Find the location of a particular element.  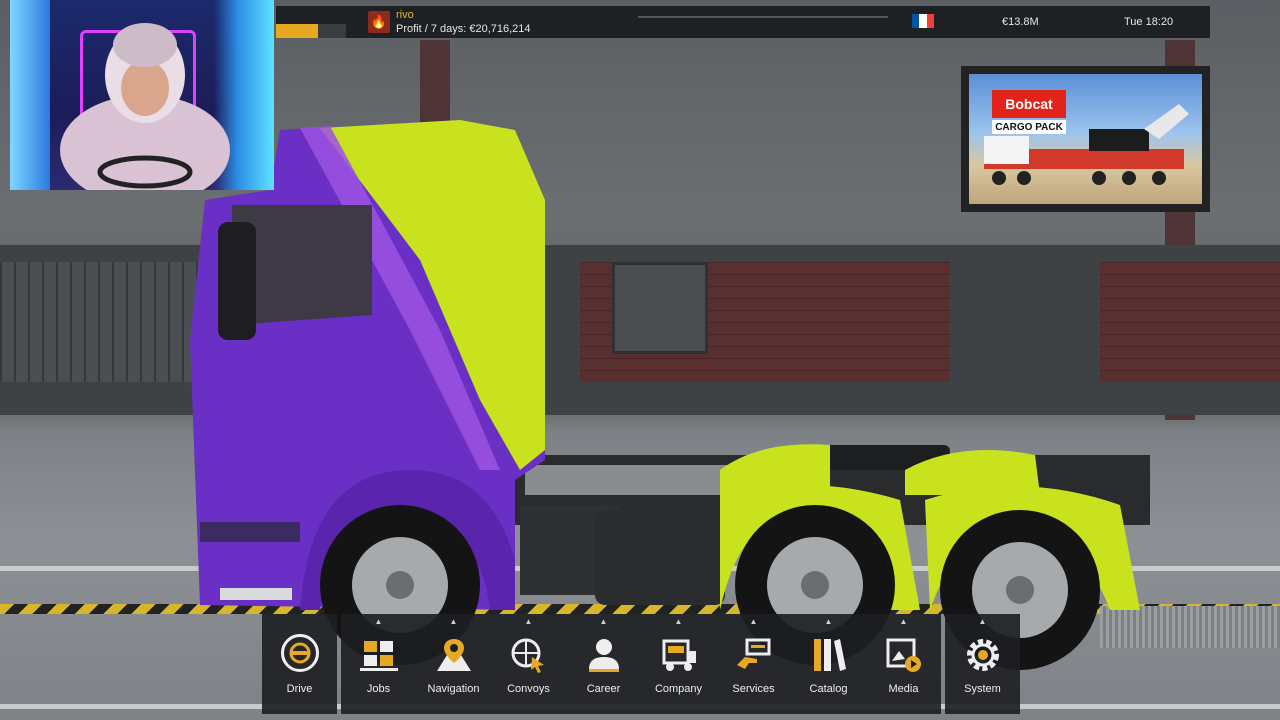

menu-career: ▲ Career is located at coordinates (603, 664).